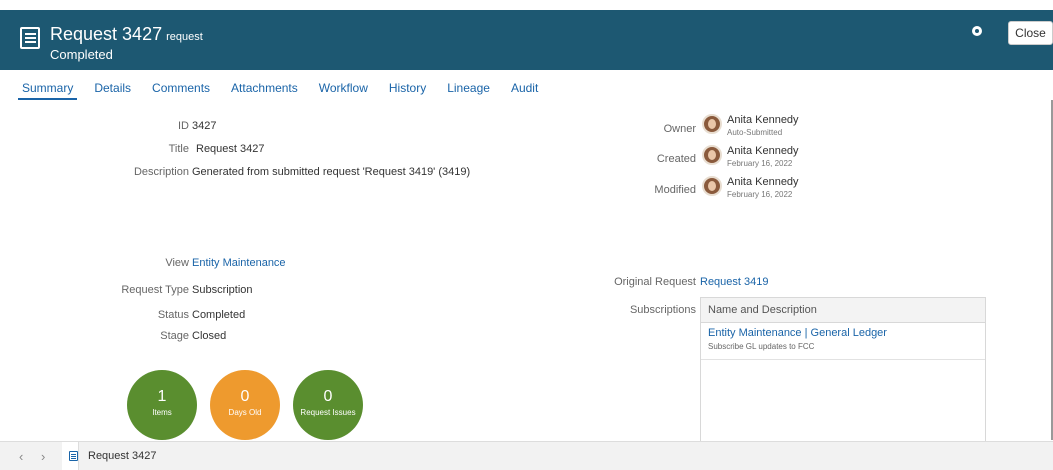  What do you see at coordinates (407, 90) in the screenshot?
I see `tab-history: History` at bounding box center [407, 90].